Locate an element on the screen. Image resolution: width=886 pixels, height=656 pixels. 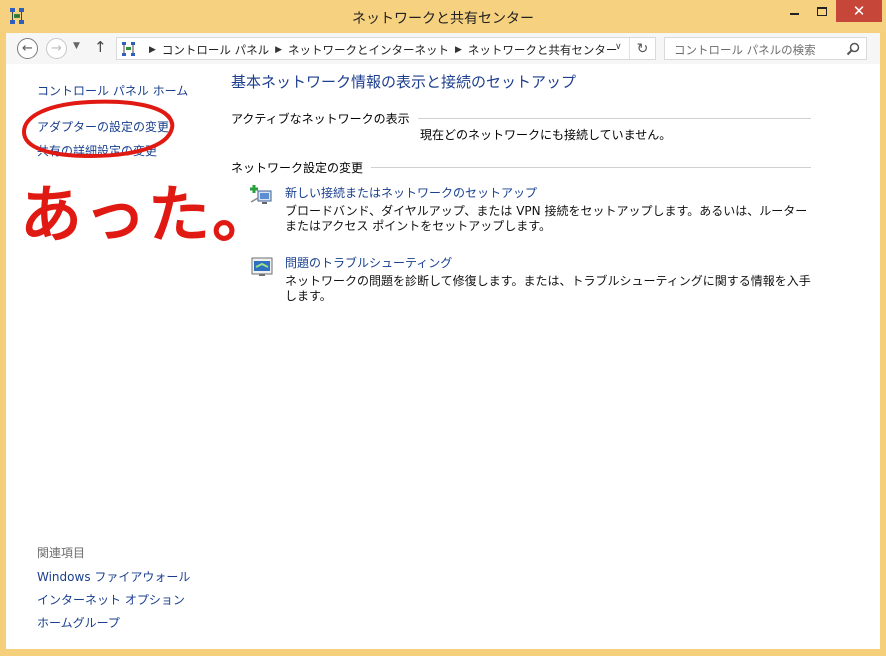
refresh-icon: ↻ is located at coordinates (642, 48).